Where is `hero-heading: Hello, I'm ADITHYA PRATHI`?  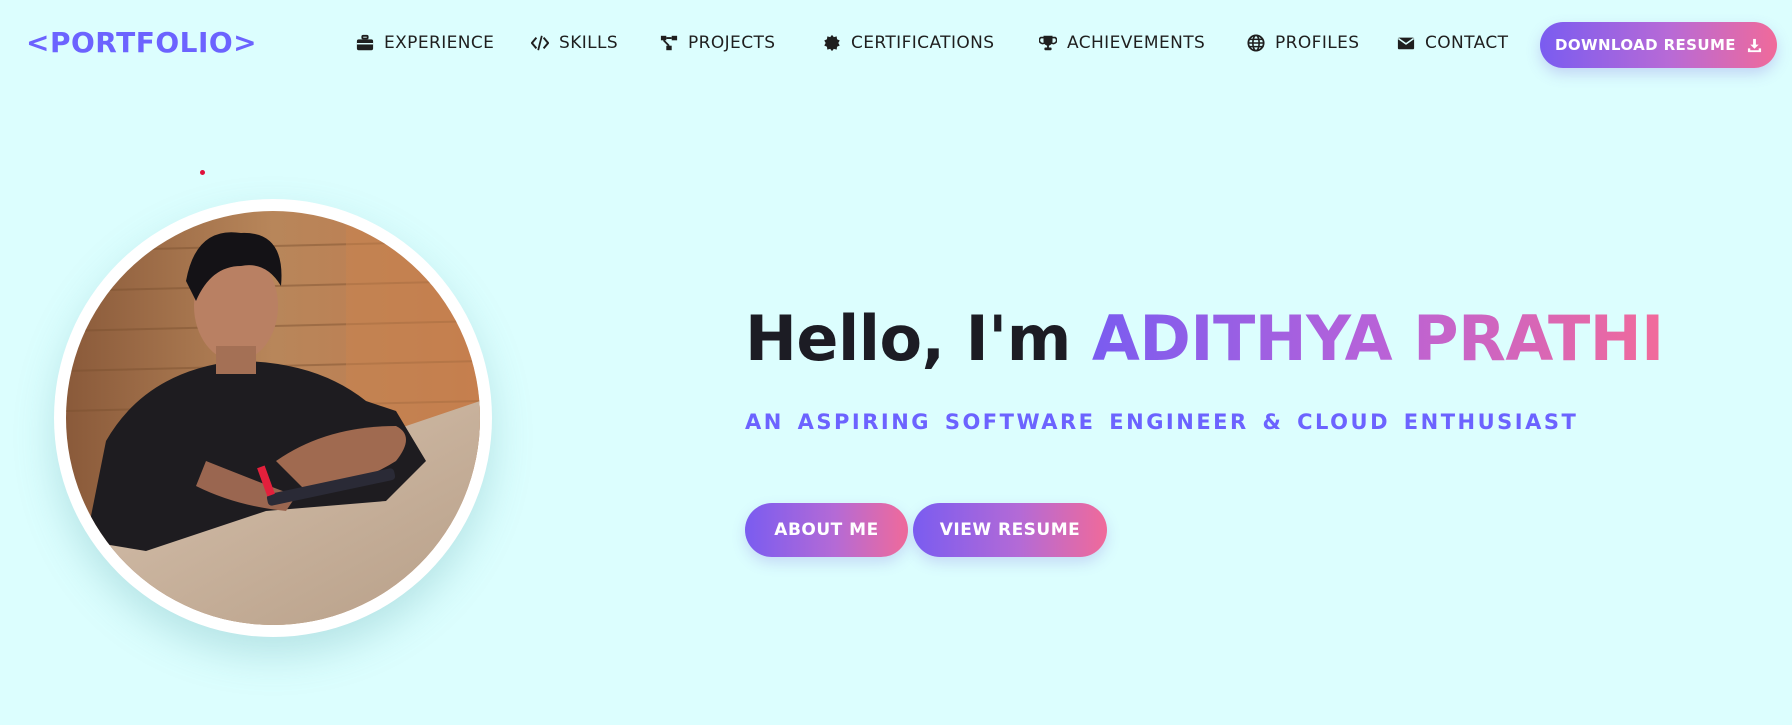
hero-heading: Hello, I'm ADITHYA PRATHI is located at coordinates (1204, 338).